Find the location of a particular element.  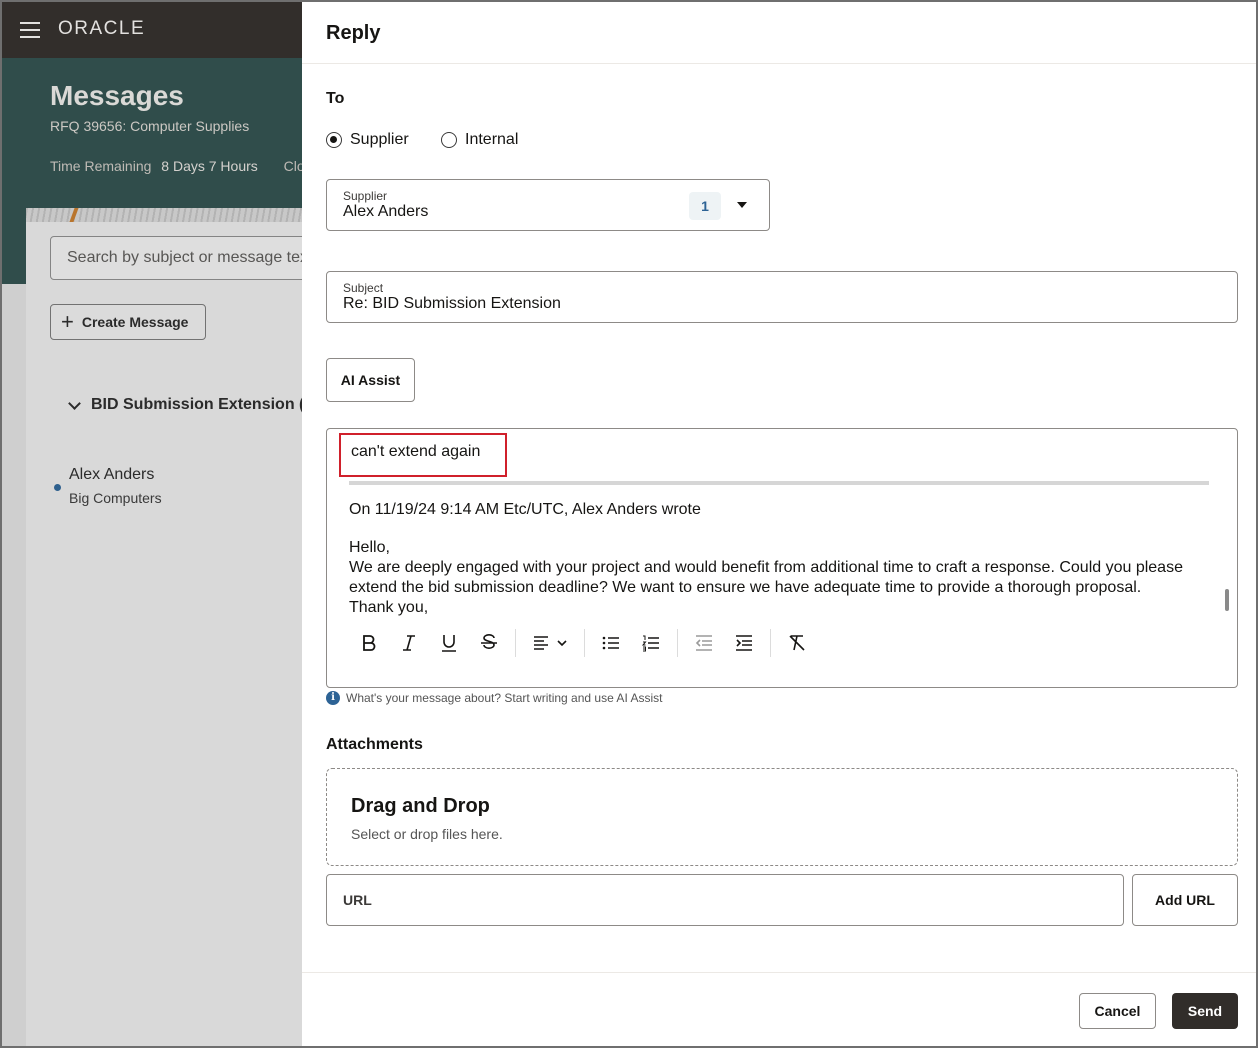

italic-icon is located at coordinates (409, 643).